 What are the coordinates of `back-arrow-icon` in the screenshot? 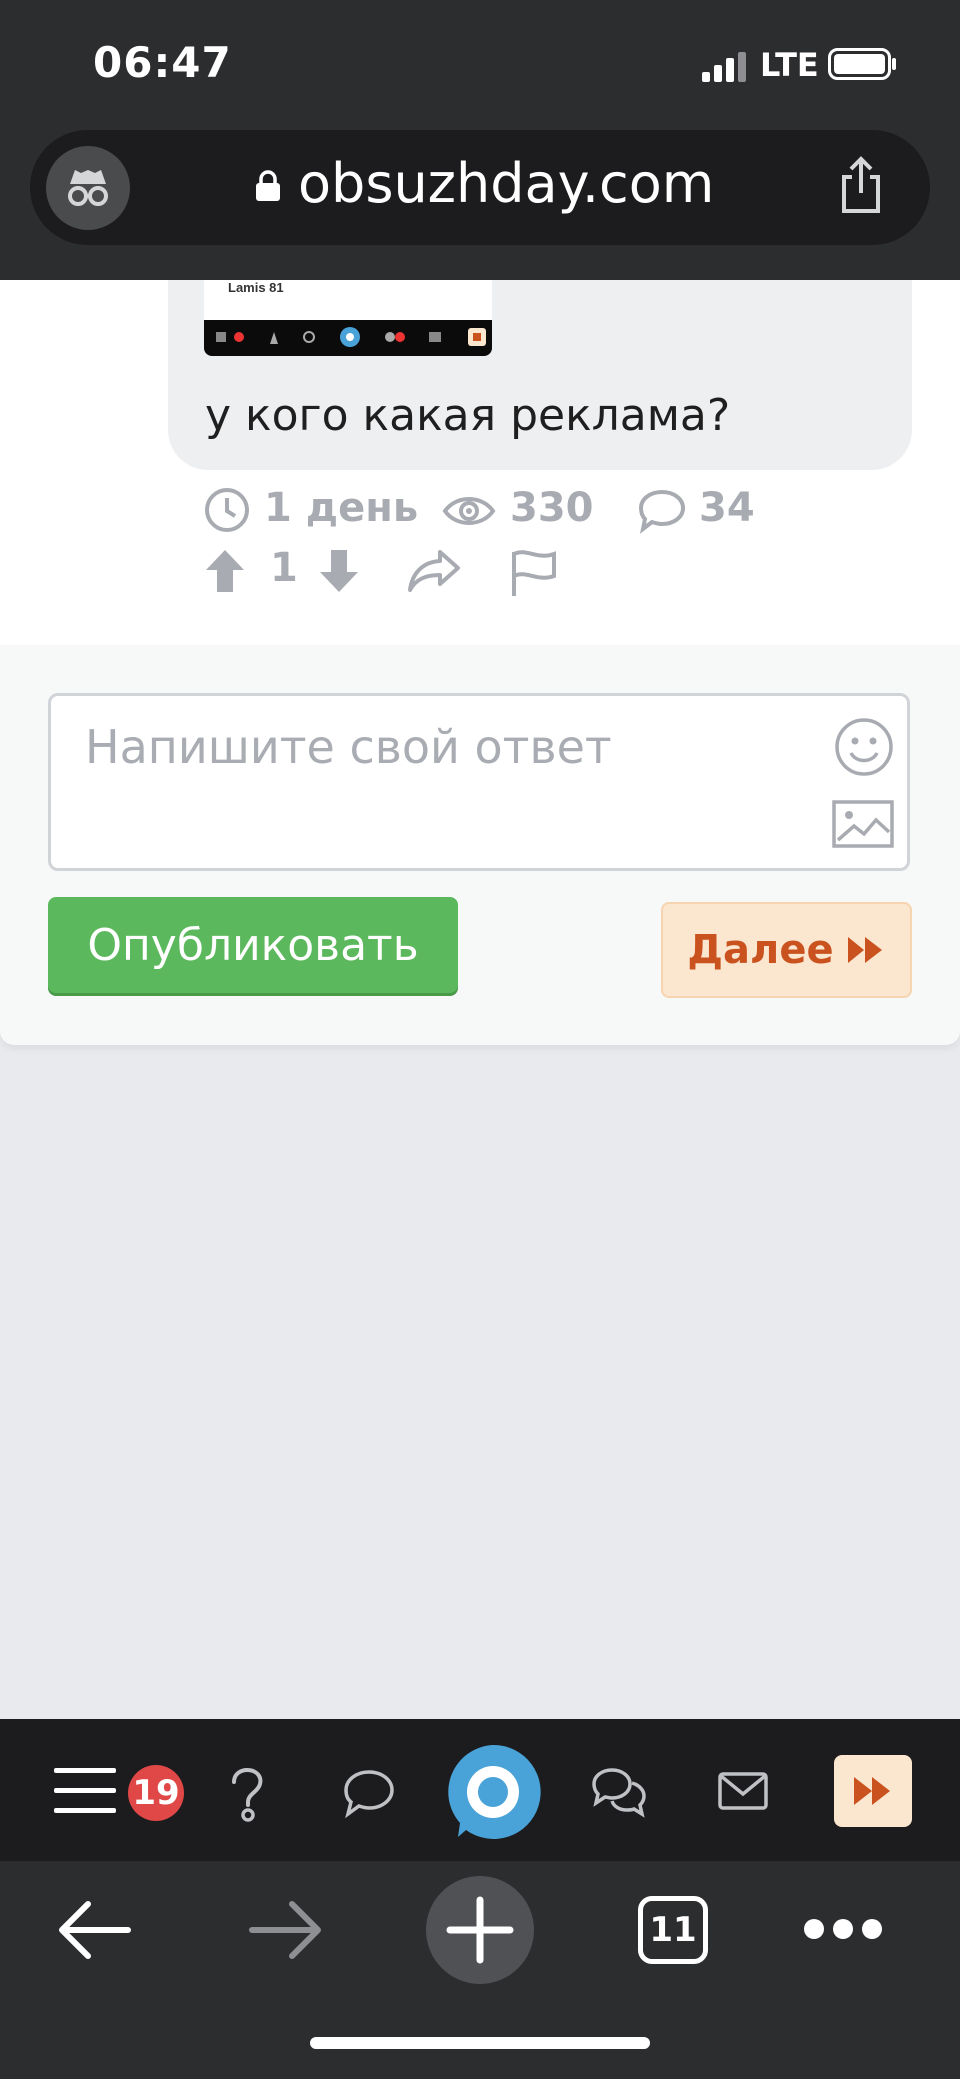 It's located at (94, 1930).